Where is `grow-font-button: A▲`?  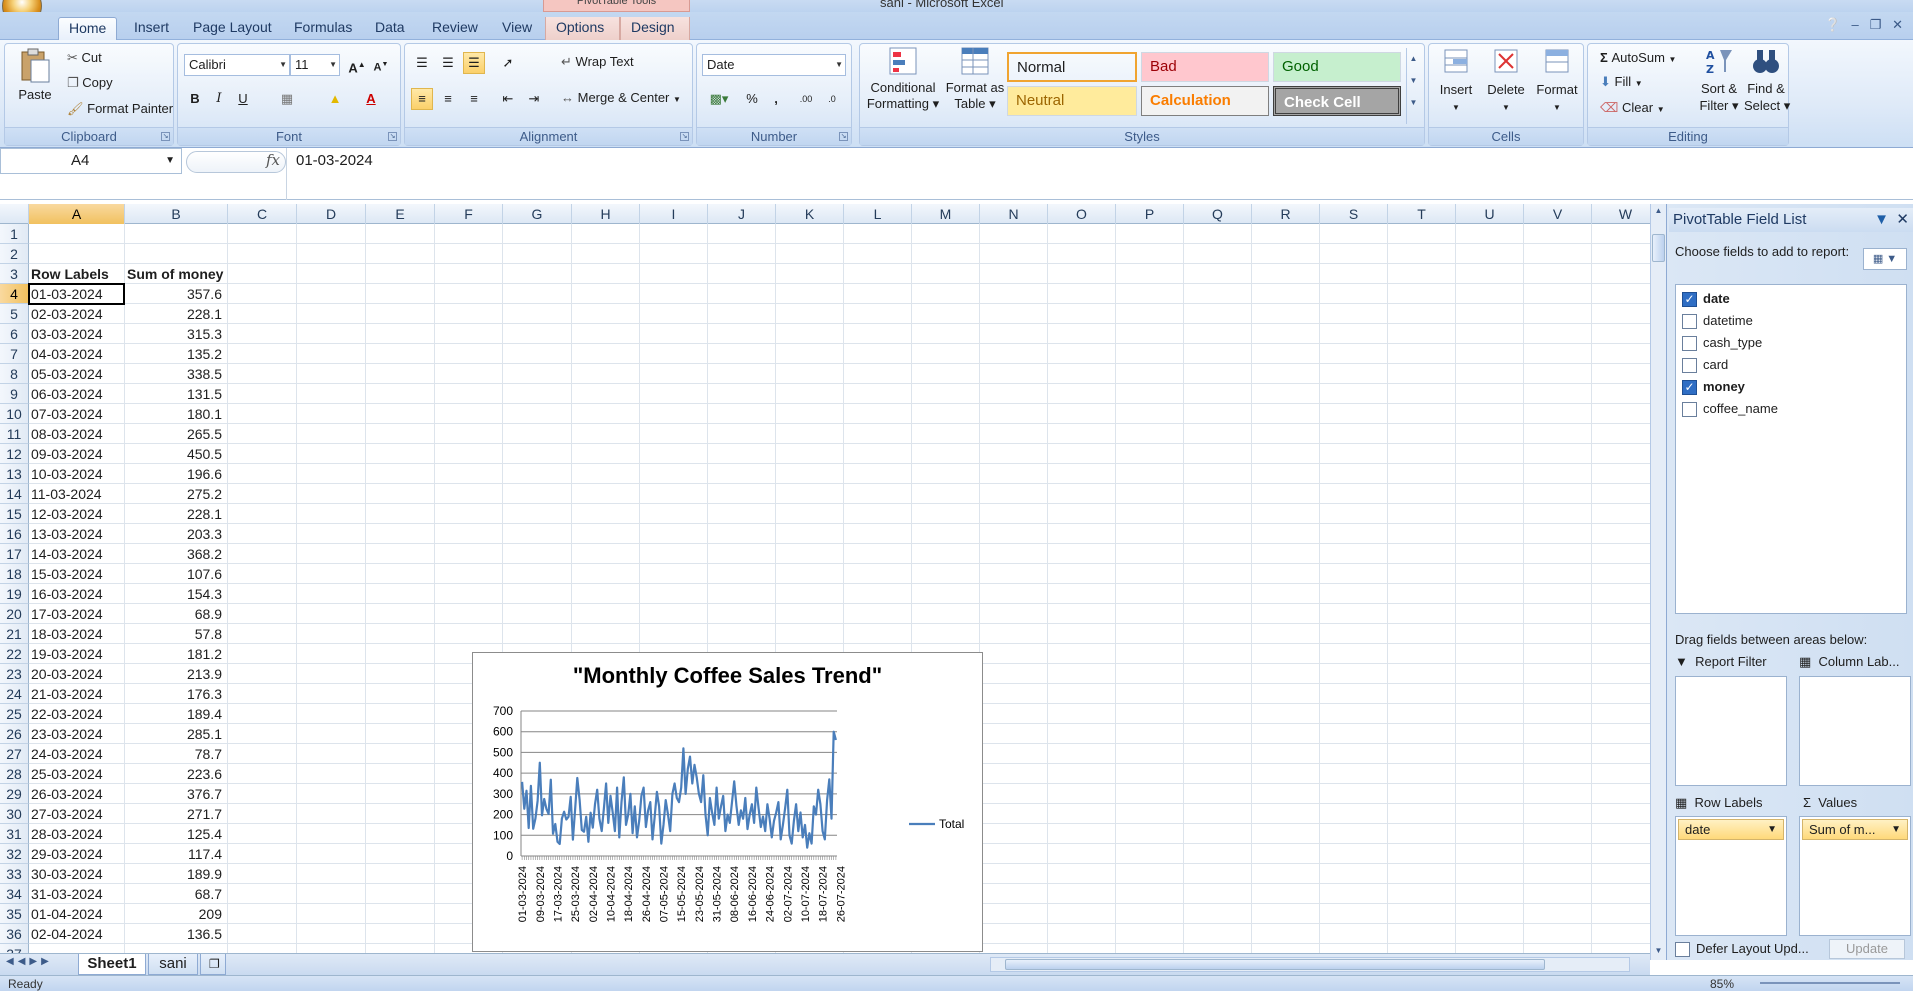 grow-font-button: A▲ is located at coordinates (357, 65).